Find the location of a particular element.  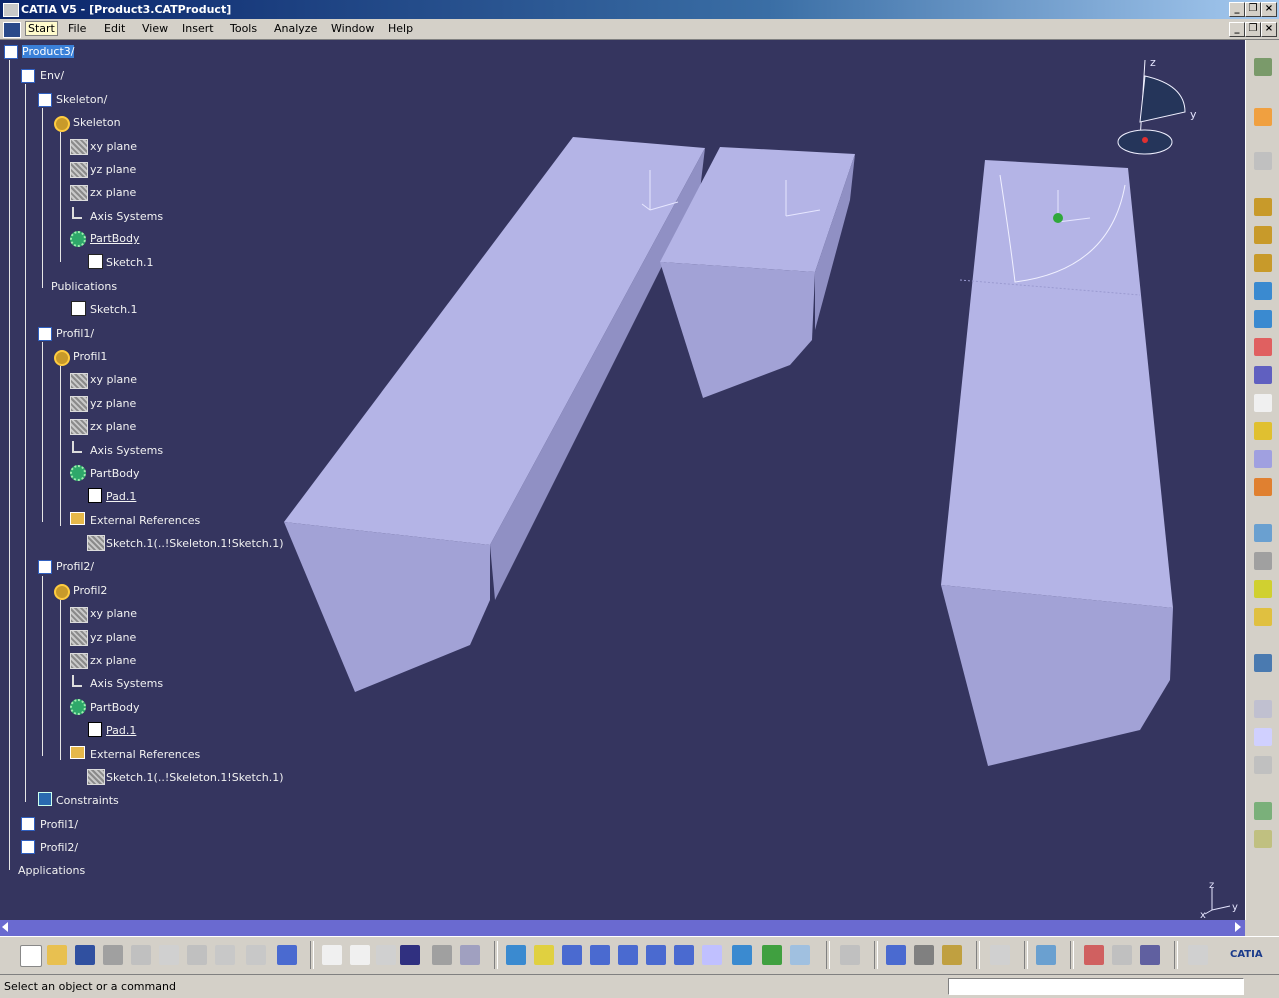

measure-item-icon is located at coordinates (924, 955).